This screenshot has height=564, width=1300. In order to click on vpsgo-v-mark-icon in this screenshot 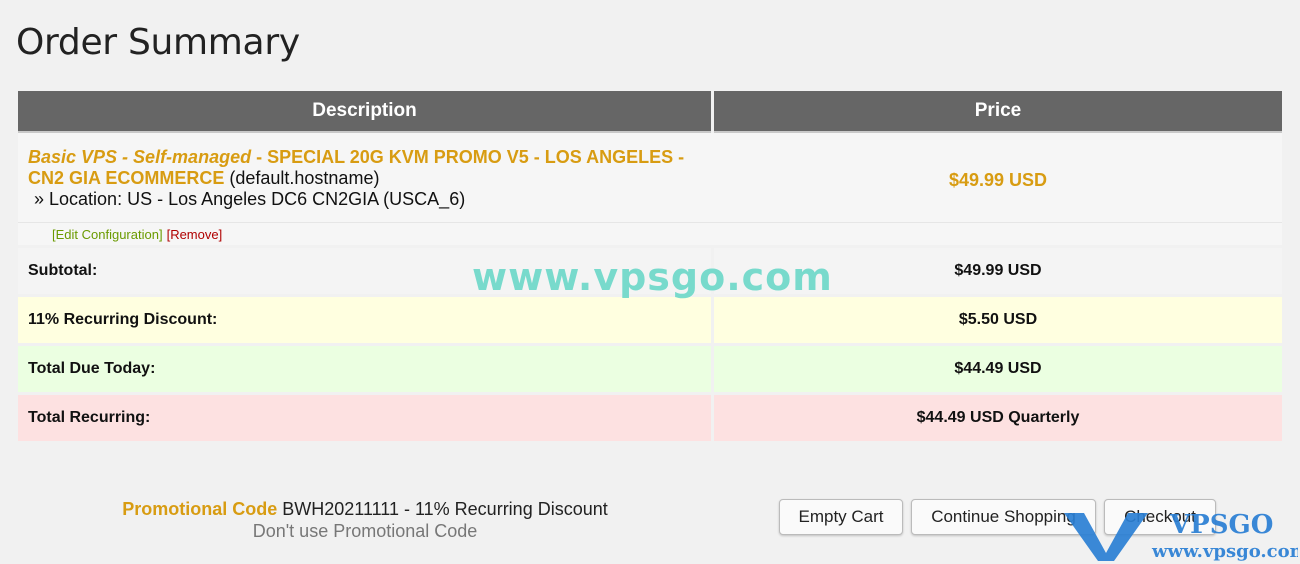, I will do `click(1106, 537)`.